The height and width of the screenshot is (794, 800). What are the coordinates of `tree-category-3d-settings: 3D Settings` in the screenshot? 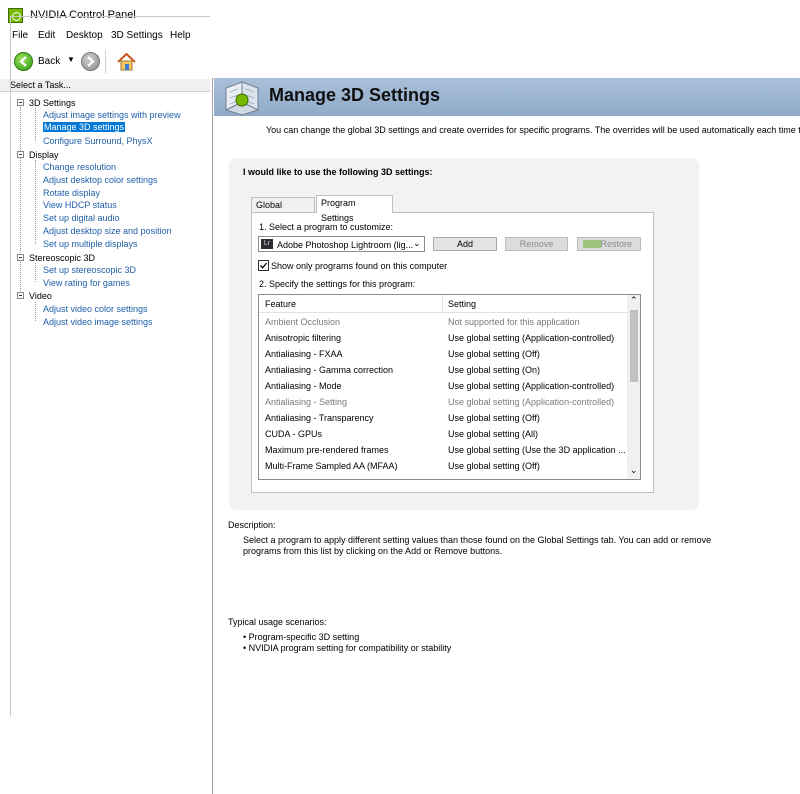 It's located at (52, 103).